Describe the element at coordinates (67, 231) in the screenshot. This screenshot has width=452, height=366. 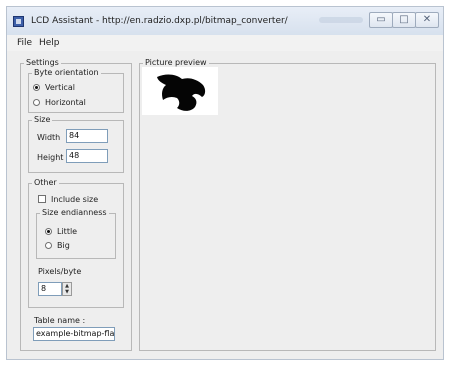
I see `little-label: Little` at that location.